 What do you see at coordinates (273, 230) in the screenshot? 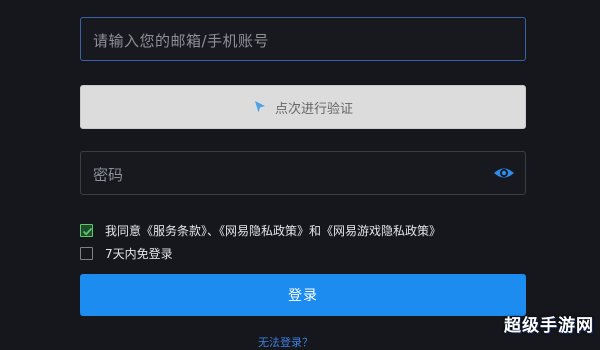
I see `agreement-label: 我同意《服务条款》、《网易隐私政策》和《网易游戏隐私政策》` at bounding box center [273, 230].